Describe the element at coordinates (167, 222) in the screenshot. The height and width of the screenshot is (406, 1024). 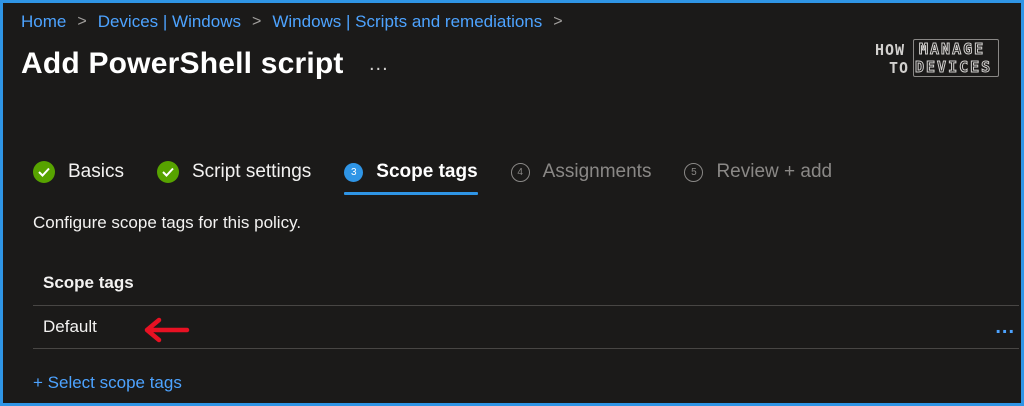
I see `scope-tags-description: Configure scope tags for this policy.` at that location.